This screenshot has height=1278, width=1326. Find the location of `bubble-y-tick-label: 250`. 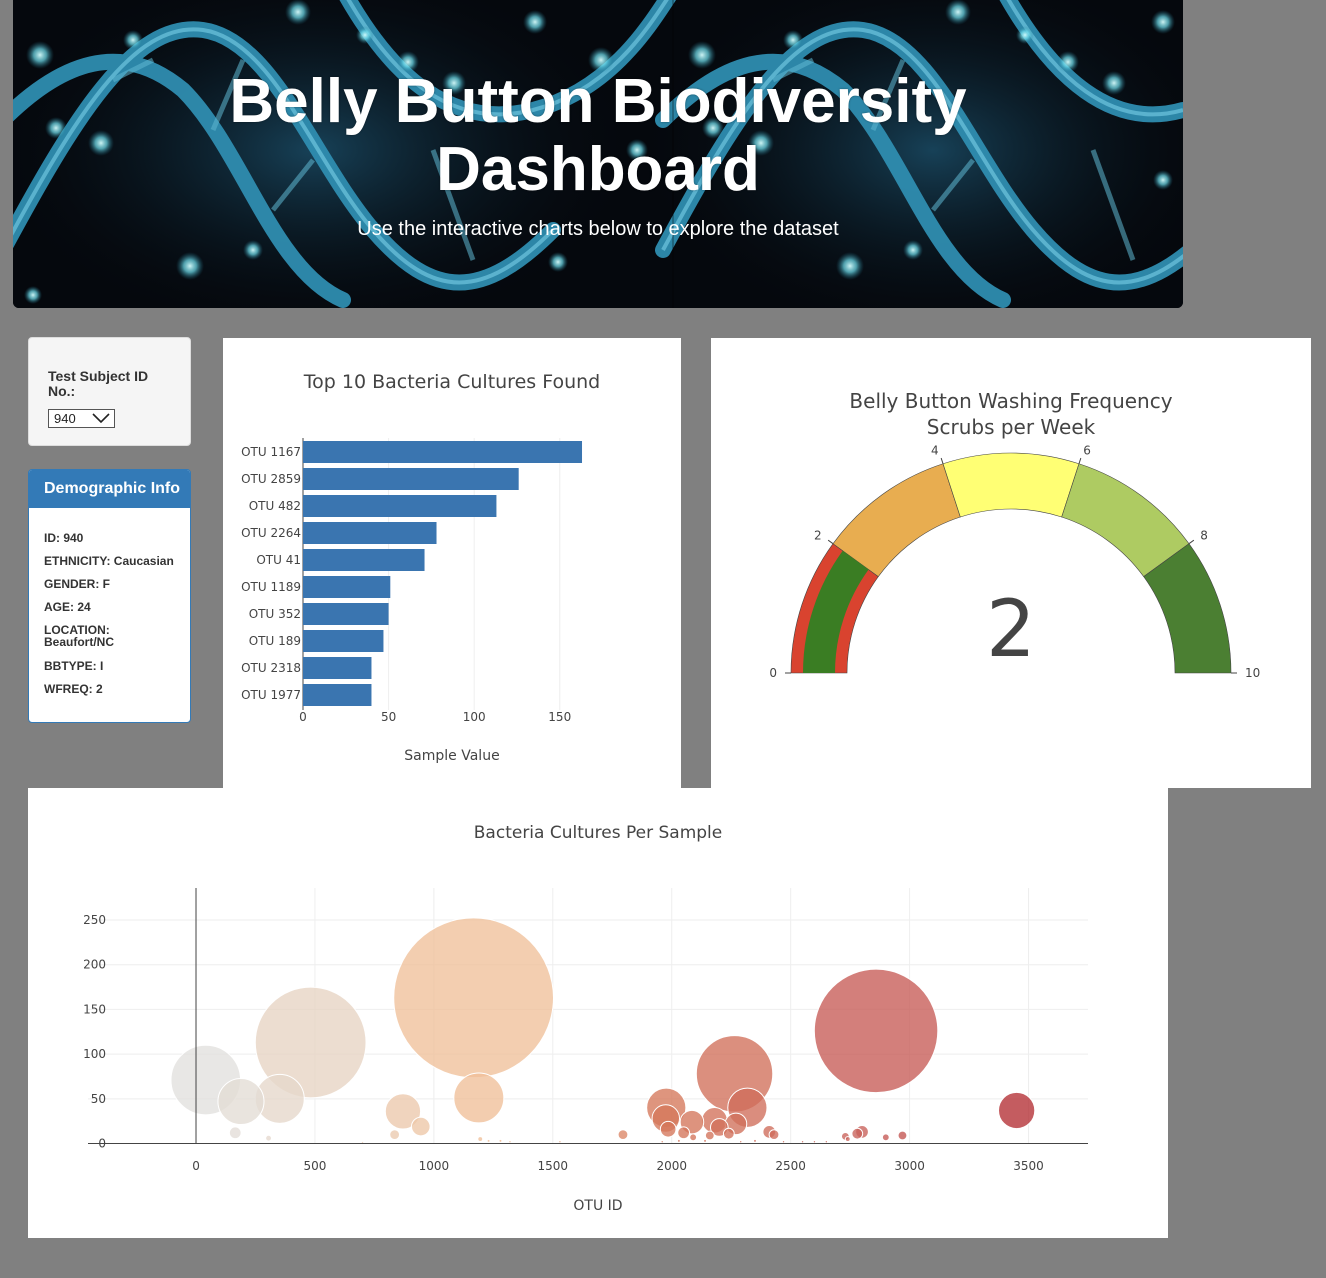

bubble-y-tick-label: 250 is located at coordinates (94, 920).